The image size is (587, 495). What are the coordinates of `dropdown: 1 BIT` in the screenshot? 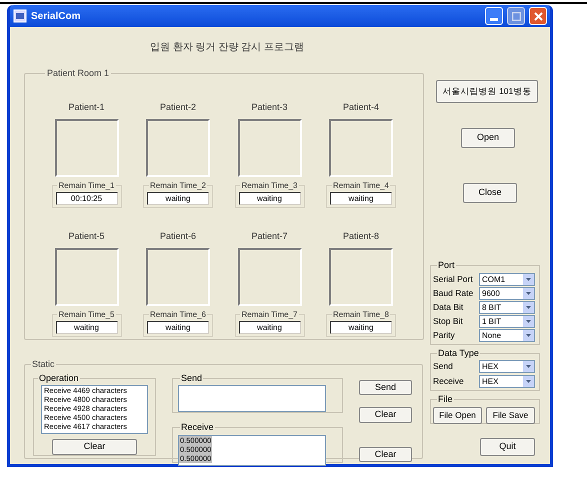 It's located at (507, 321).